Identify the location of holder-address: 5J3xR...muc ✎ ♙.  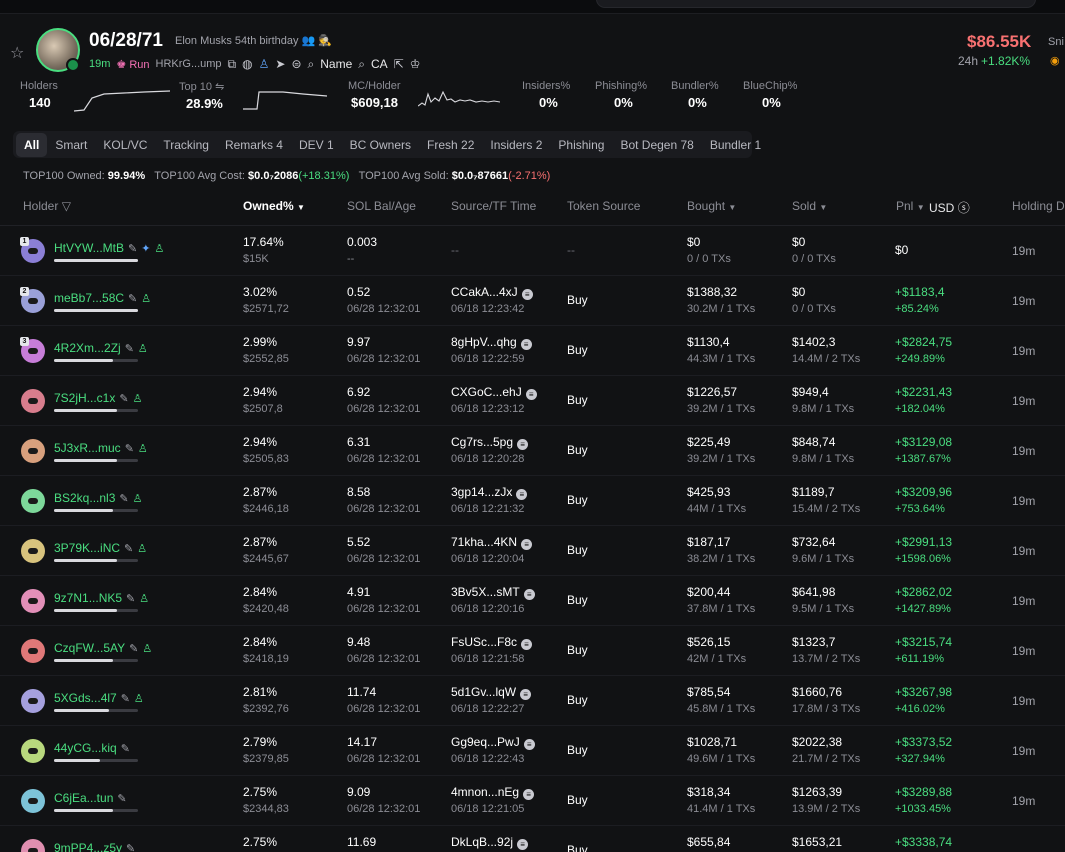
(101, 448).